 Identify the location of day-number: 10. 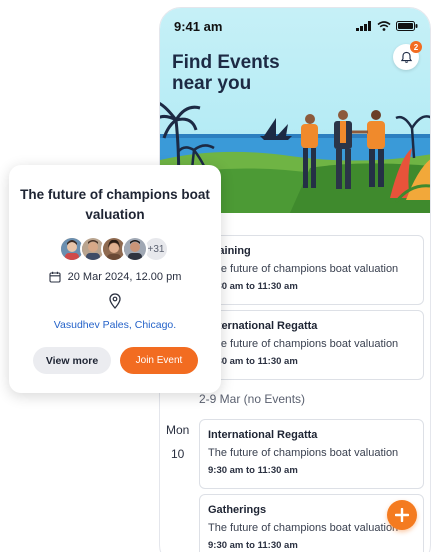
(178, 454).